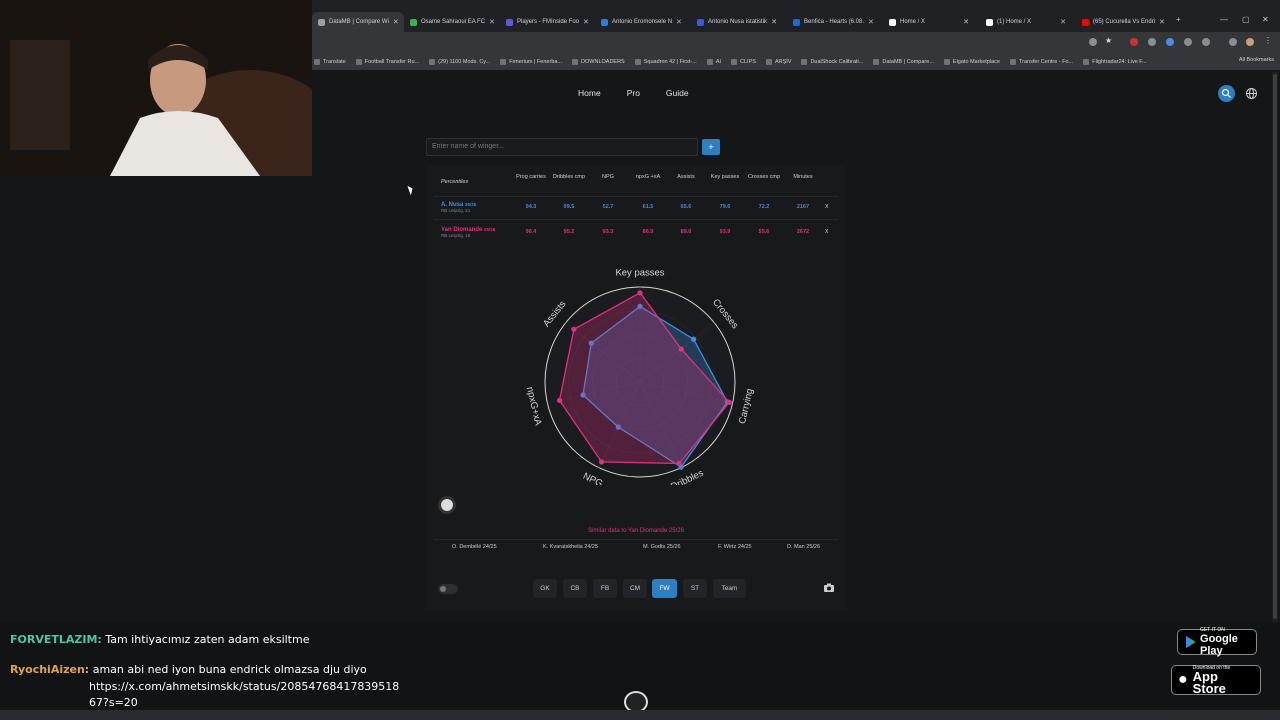  What do you see at coordinates (686, 177) in the screenshot?
I see `column-header: Assists` at bounding box center [686, 177].